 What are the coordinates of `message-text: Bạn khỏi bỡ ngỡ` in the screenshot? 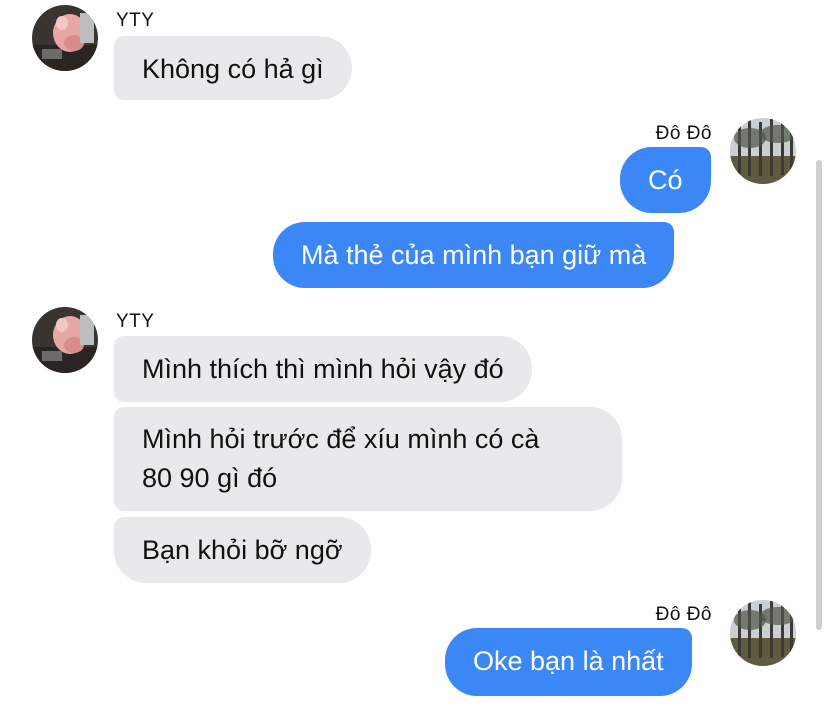 It's located at (242, 550).